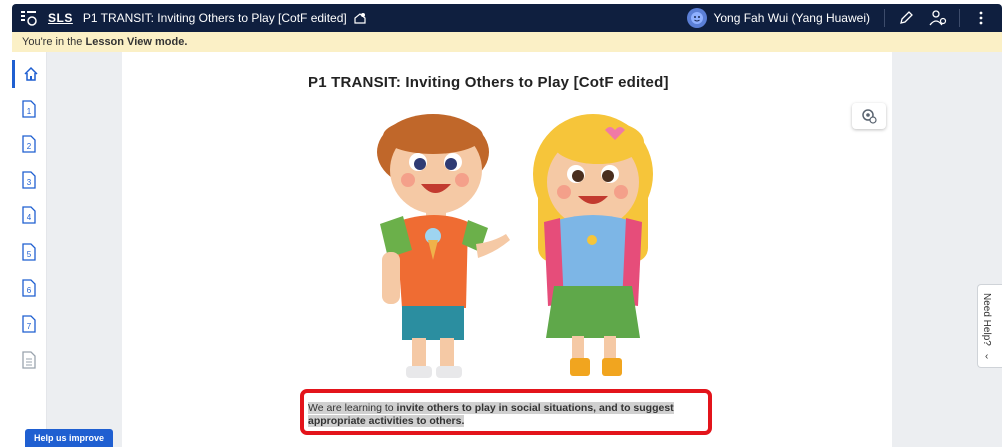 The height and width of the screenshot is (447, 1008). What do you see at coordinates (60, 18) in the screenshot?
I see `sls-logo: SLS` at bounding box center [60, 18].